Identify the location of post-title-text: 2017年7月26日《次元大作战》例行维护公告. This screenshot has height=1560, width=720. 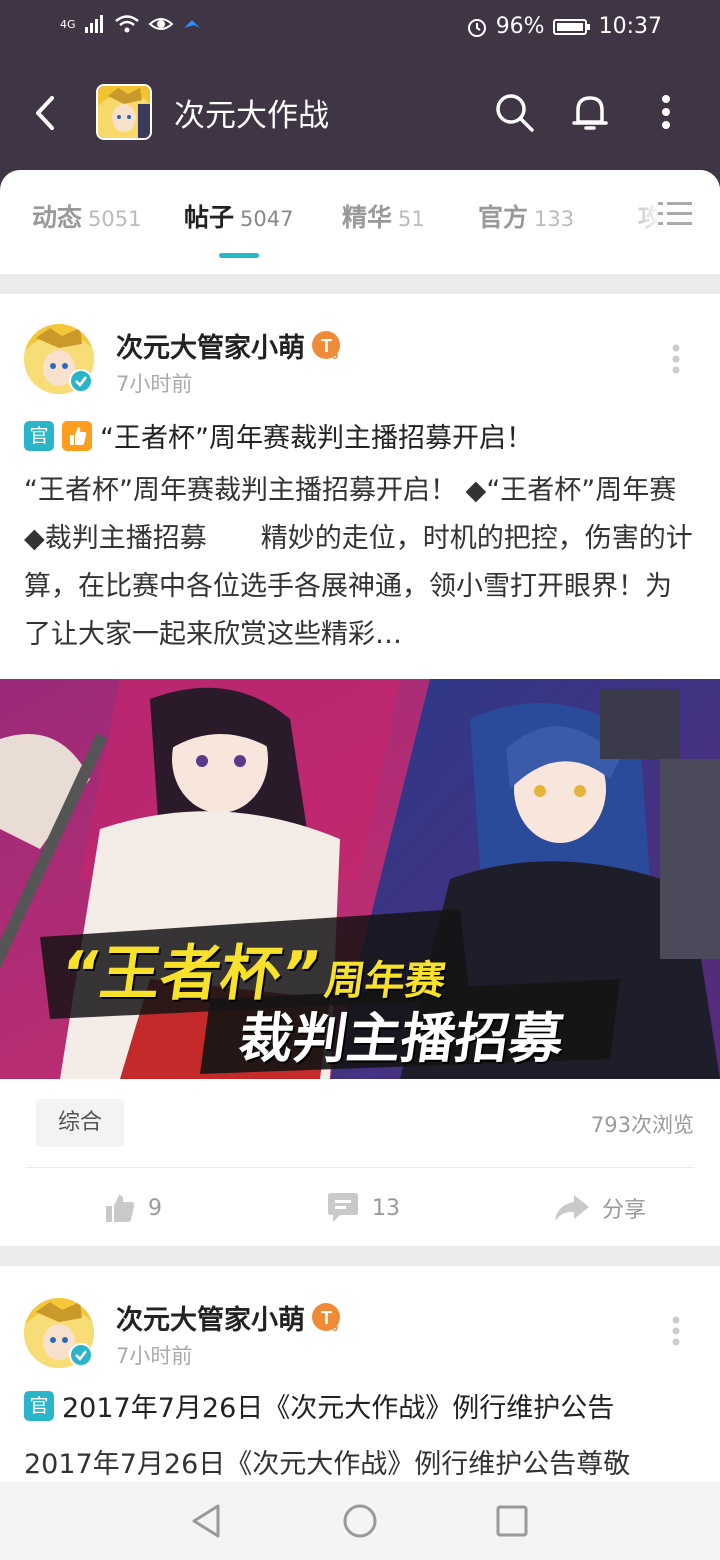
(338, 1408).